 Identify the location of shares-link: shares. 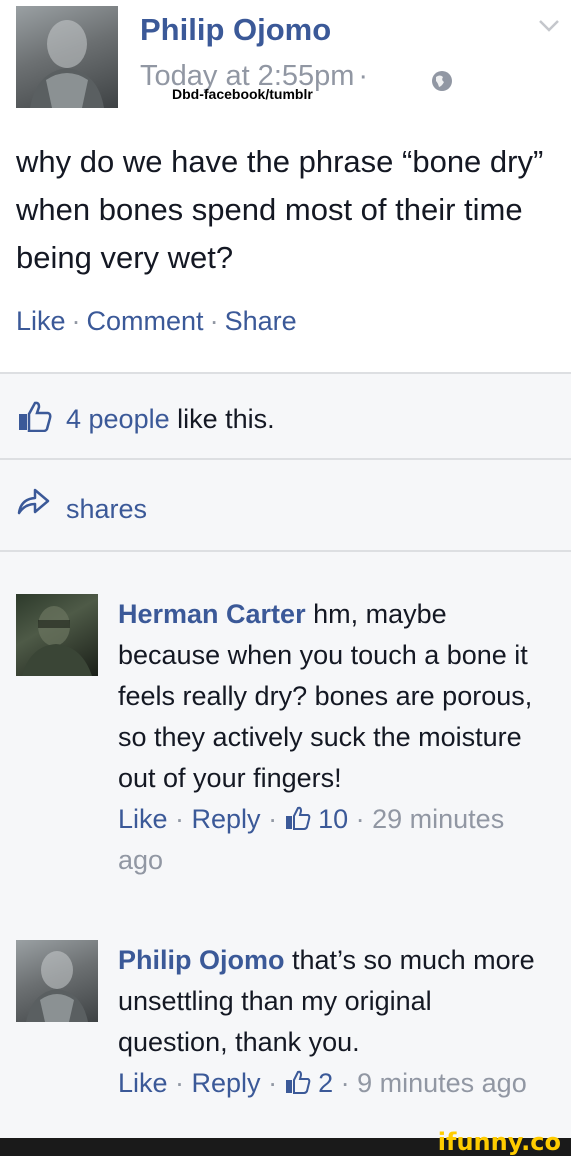
(106, 509).